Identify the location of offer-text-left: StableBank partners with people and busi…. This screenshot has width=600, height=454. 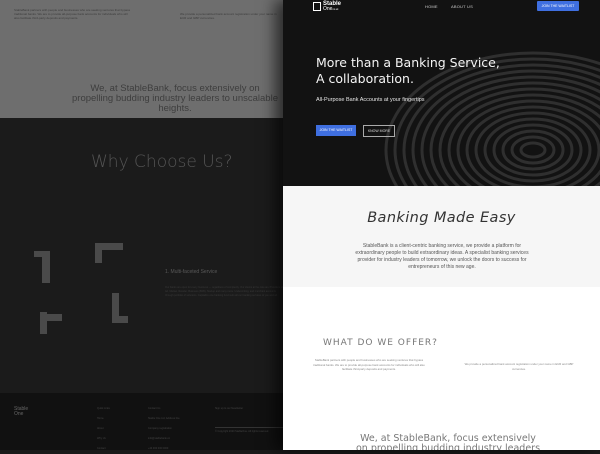
(369, 364).